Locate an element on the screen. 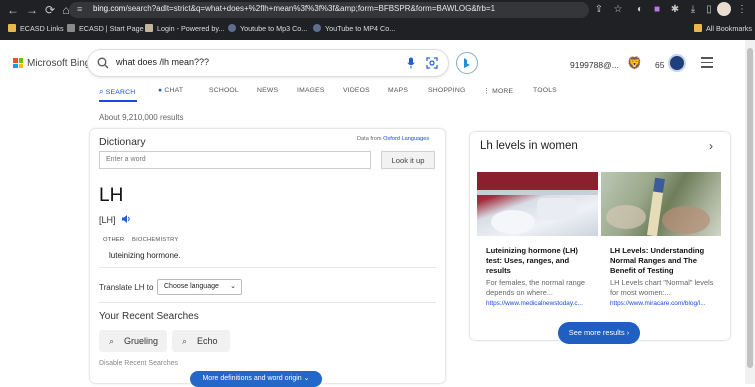 Image resolution: width=755 pixels, height=387 pixels. menu-dots-icon: ⋮ is located at coordinates (742, 10).